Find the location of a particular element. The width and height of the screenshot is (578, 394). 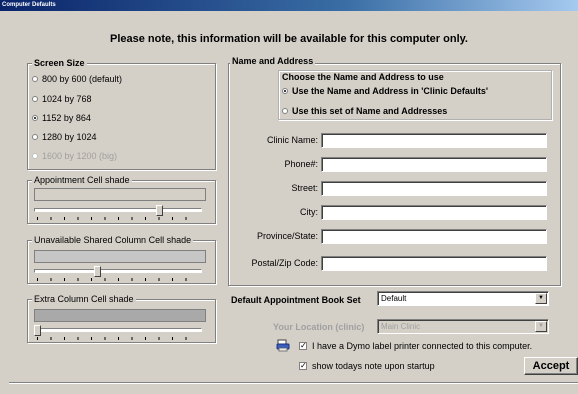

unavailable-shade-swatch is located at coordinates (120, 256).